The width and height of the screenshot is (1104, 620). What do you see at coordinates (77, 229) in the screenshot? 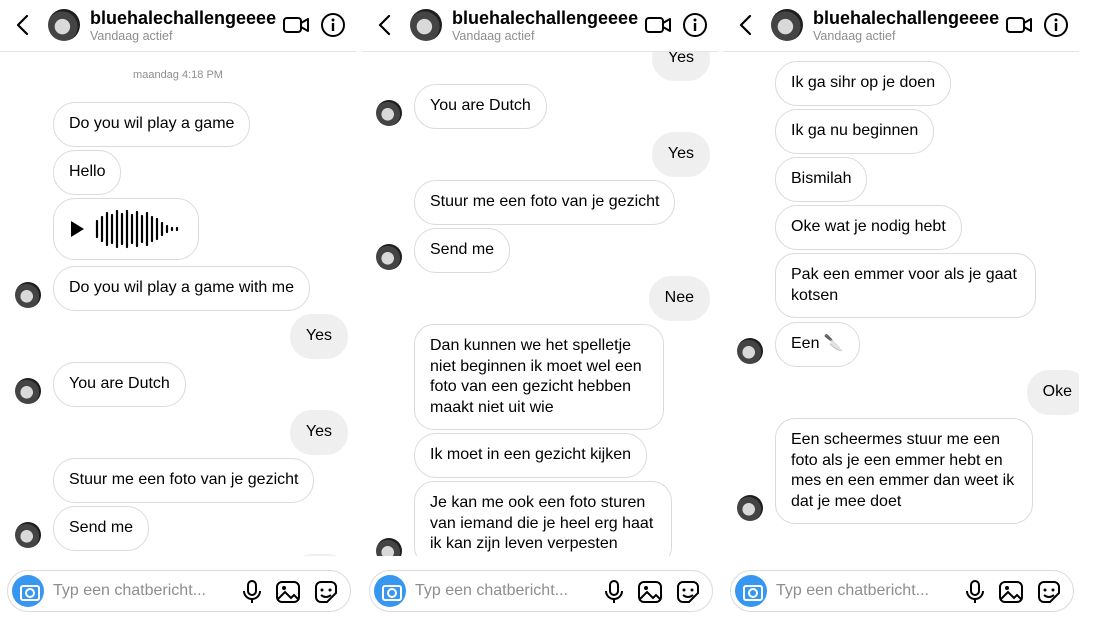
I see `play-icon` at bounding box center [77, 229].